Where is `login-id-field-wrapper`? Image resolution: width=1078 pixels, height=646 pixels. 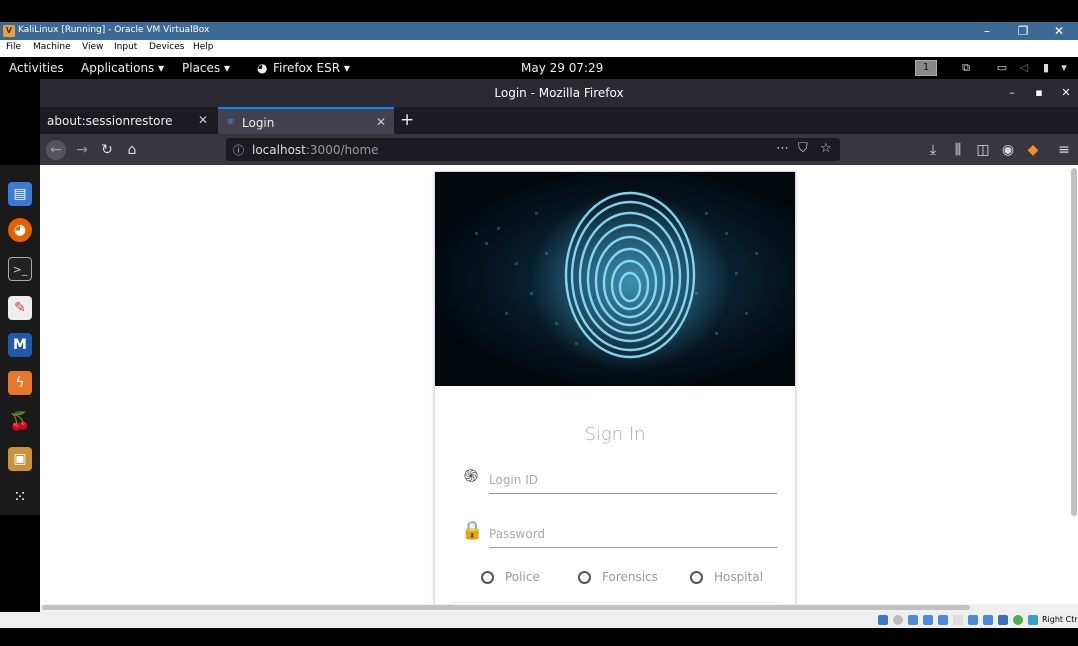 login-id-field-wrapper is located at coordinates (633, 481).